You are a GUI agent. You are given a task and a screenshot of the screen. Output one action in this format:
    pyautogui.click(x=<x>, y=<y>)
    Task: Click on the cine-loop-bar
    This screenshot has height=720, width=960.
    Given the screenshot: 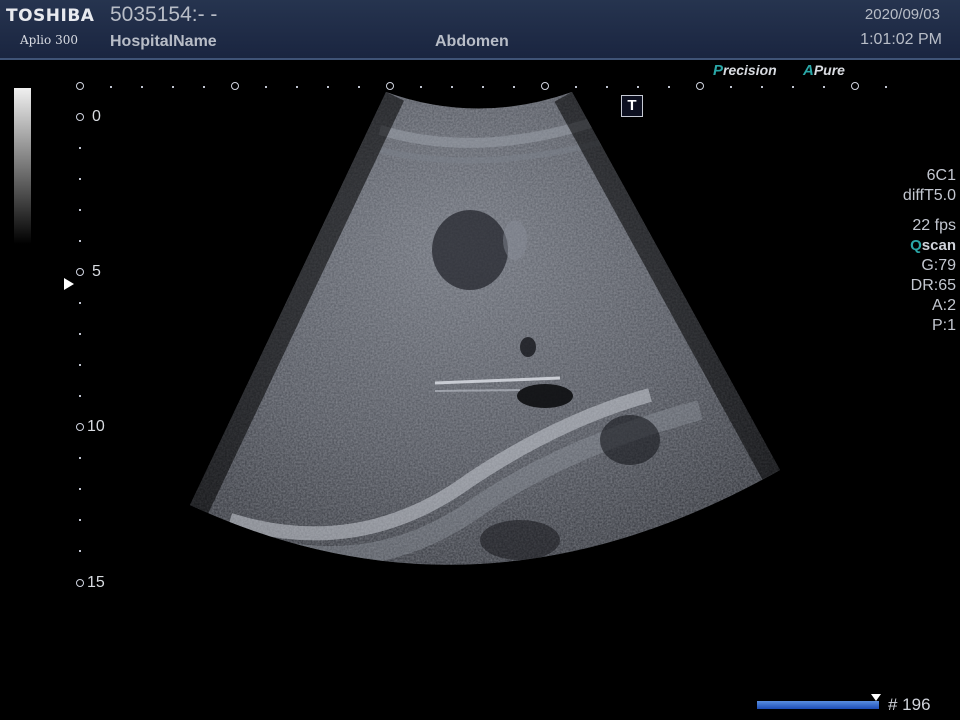 What is the action you would take?
    pyautogui.click(x=818, y=705)
    